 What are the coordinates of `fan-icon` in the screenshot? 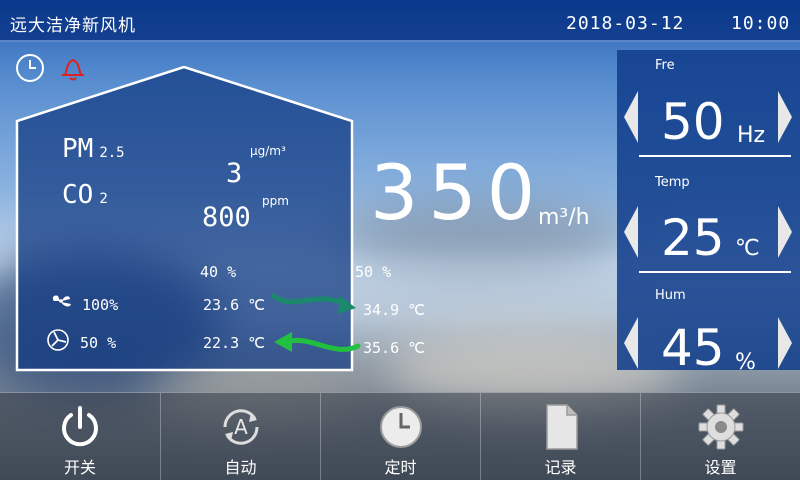 It's located at (63, 303).